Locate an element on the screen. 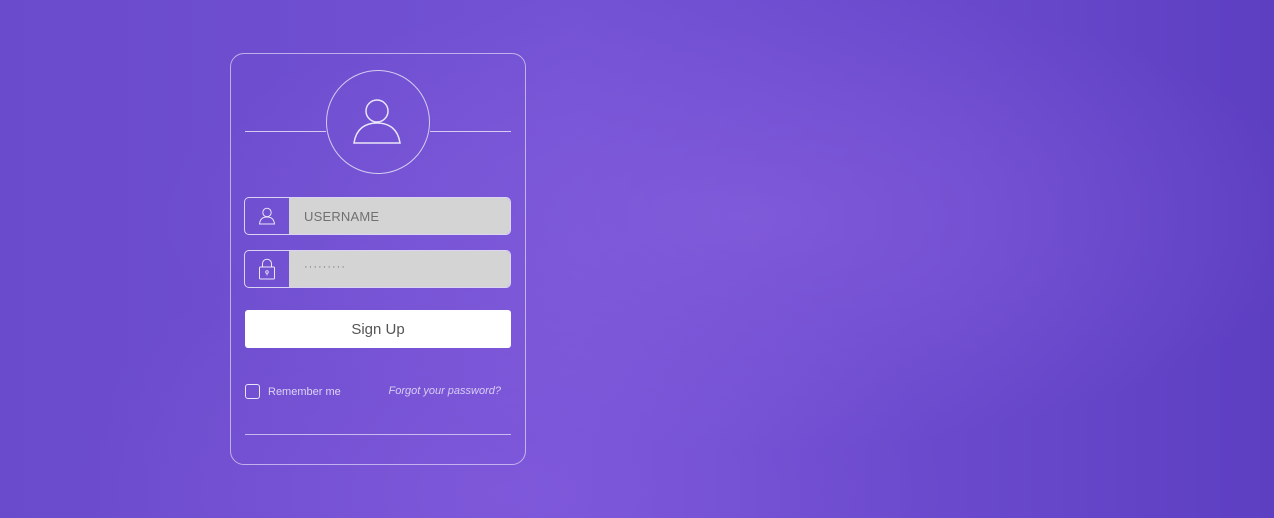  remember-me-label: Remember me is located at coordinates (304, 391).